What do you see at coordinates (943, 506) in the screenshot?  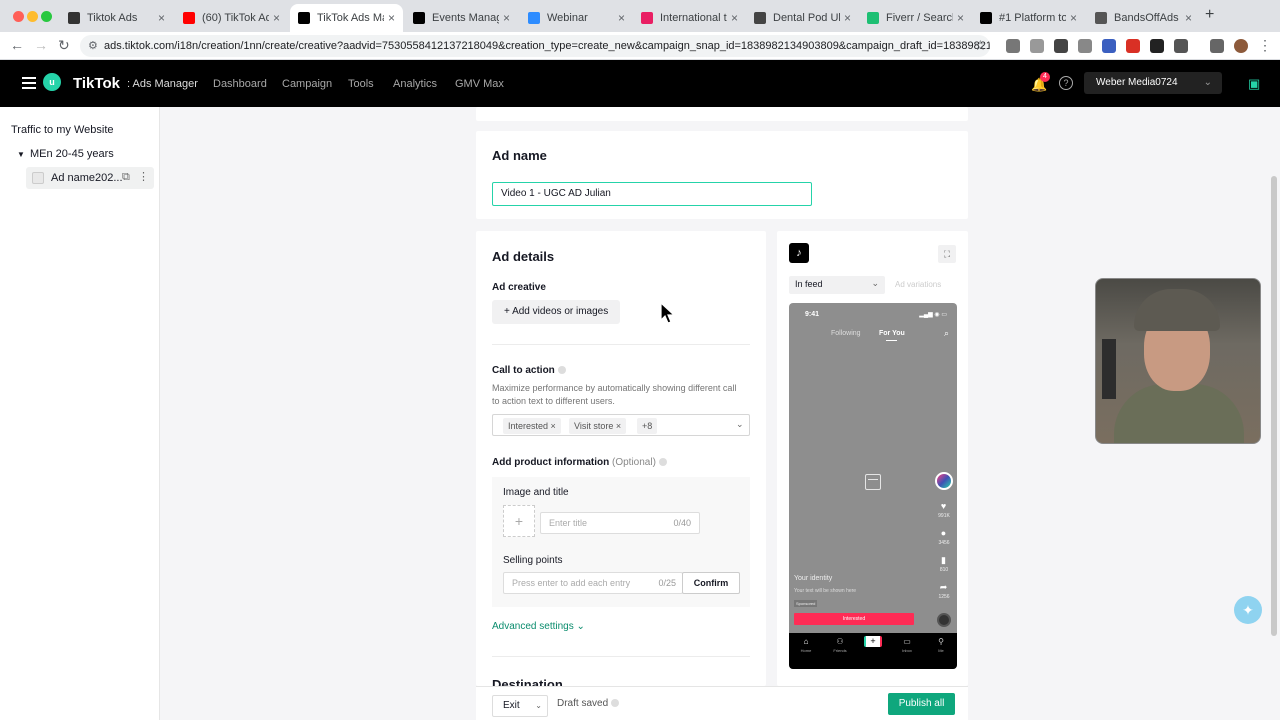 I see `heart-icon: ♥` at bounding box center [943, 506].